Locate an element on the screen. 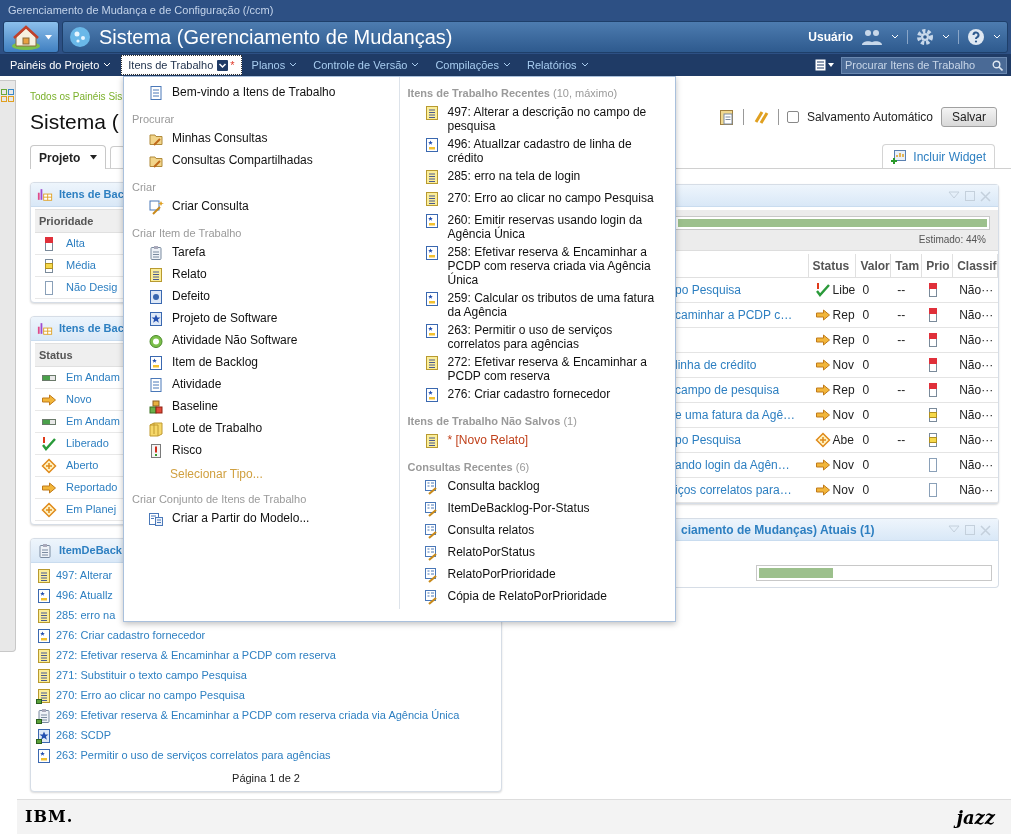 Image resolution: width=1011 pixels, height=834 pixels. summary-link: linha de crédito is located at coordinates (716, 365).